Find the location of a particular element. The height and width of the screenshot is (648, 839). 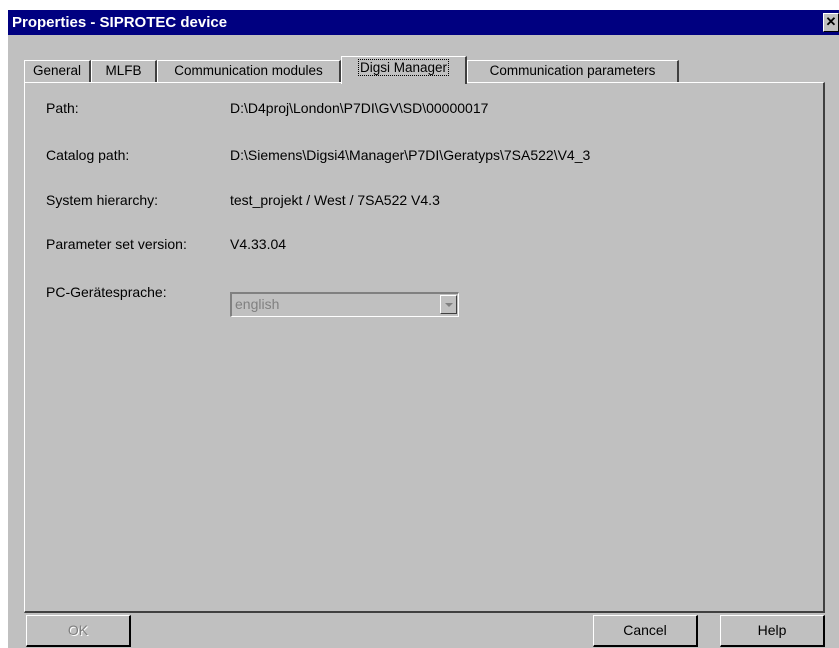

tab-mlfb-label: MLFB is located at coordinates (123, 70).